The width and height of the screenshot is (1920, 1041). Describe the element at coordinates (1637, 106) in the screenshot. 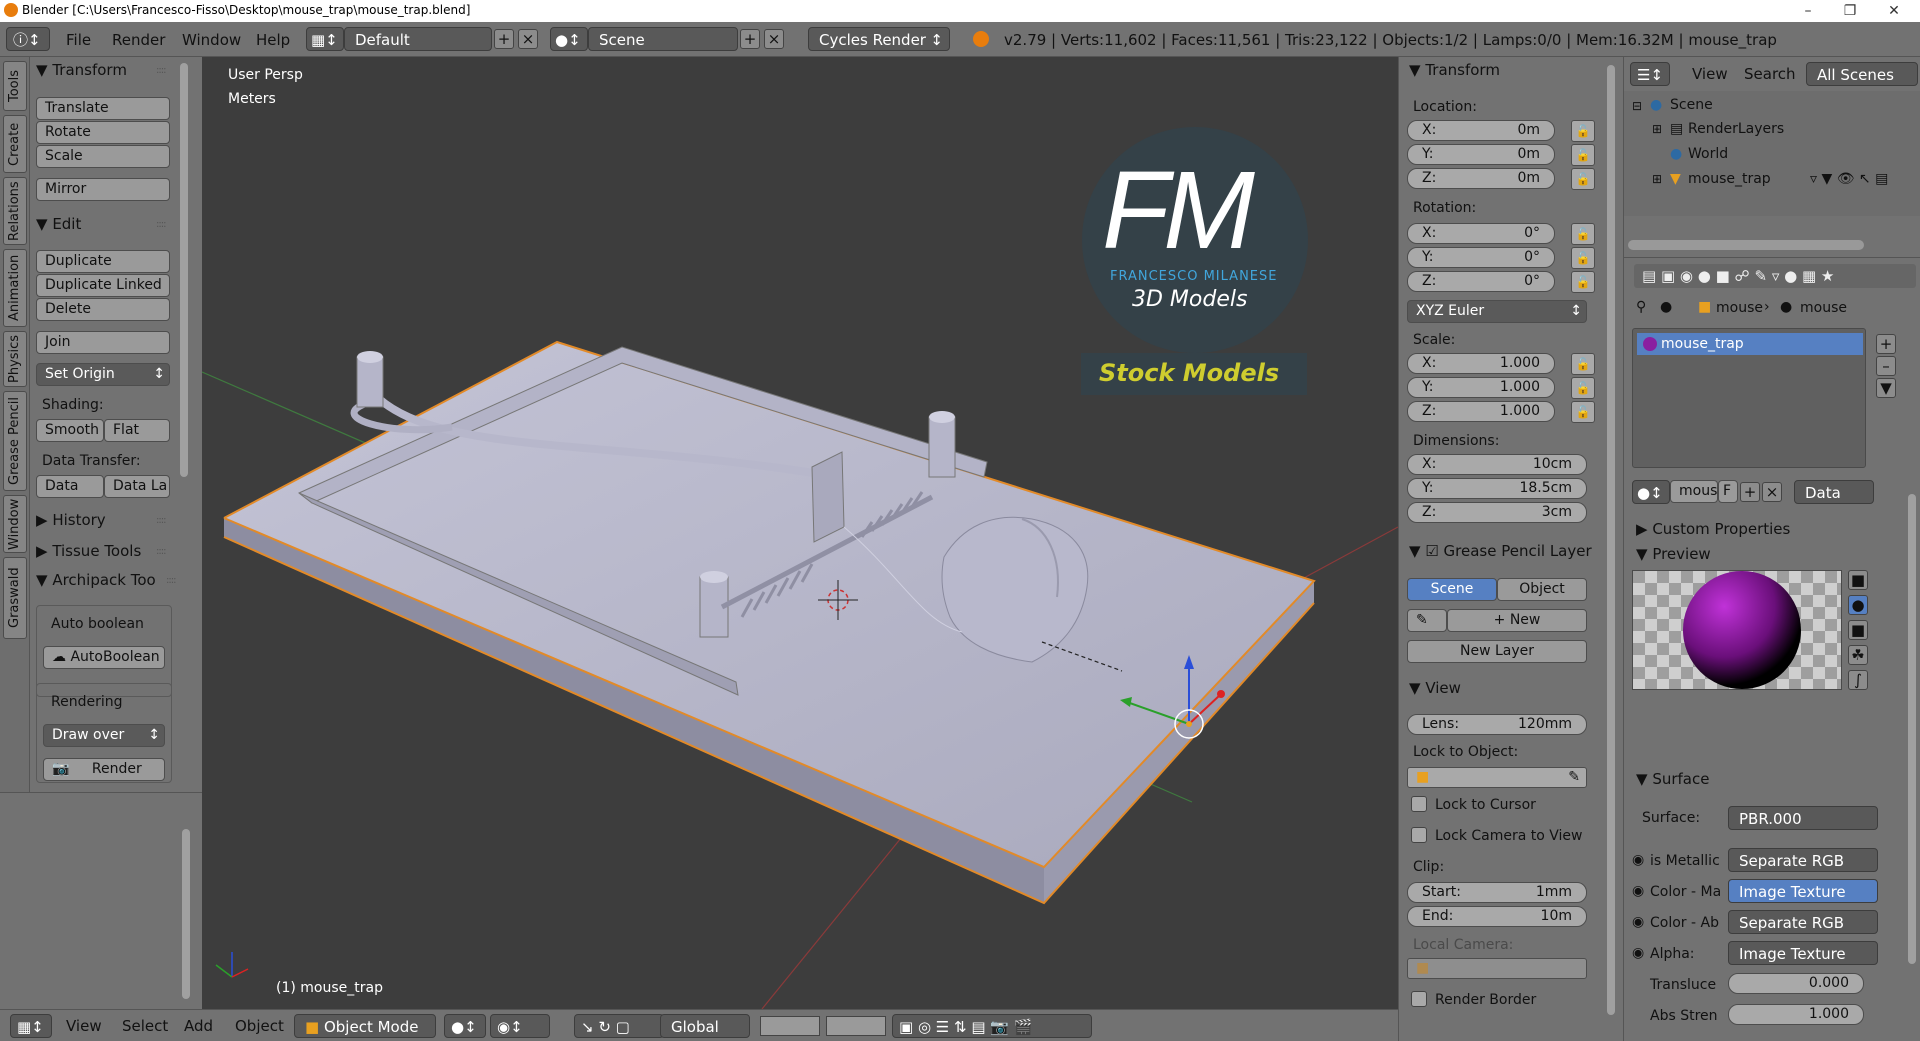

I see `collapse-icon: ⊟` at that location.